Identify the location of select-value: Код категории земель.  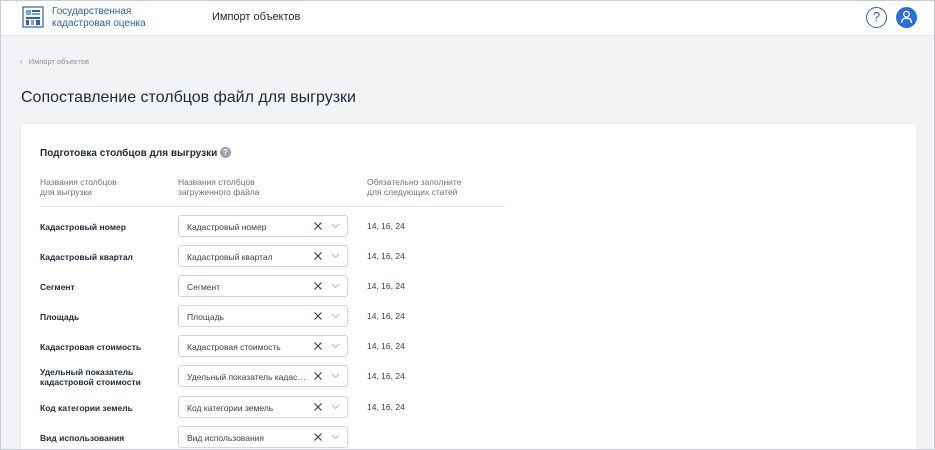
(230, 408).